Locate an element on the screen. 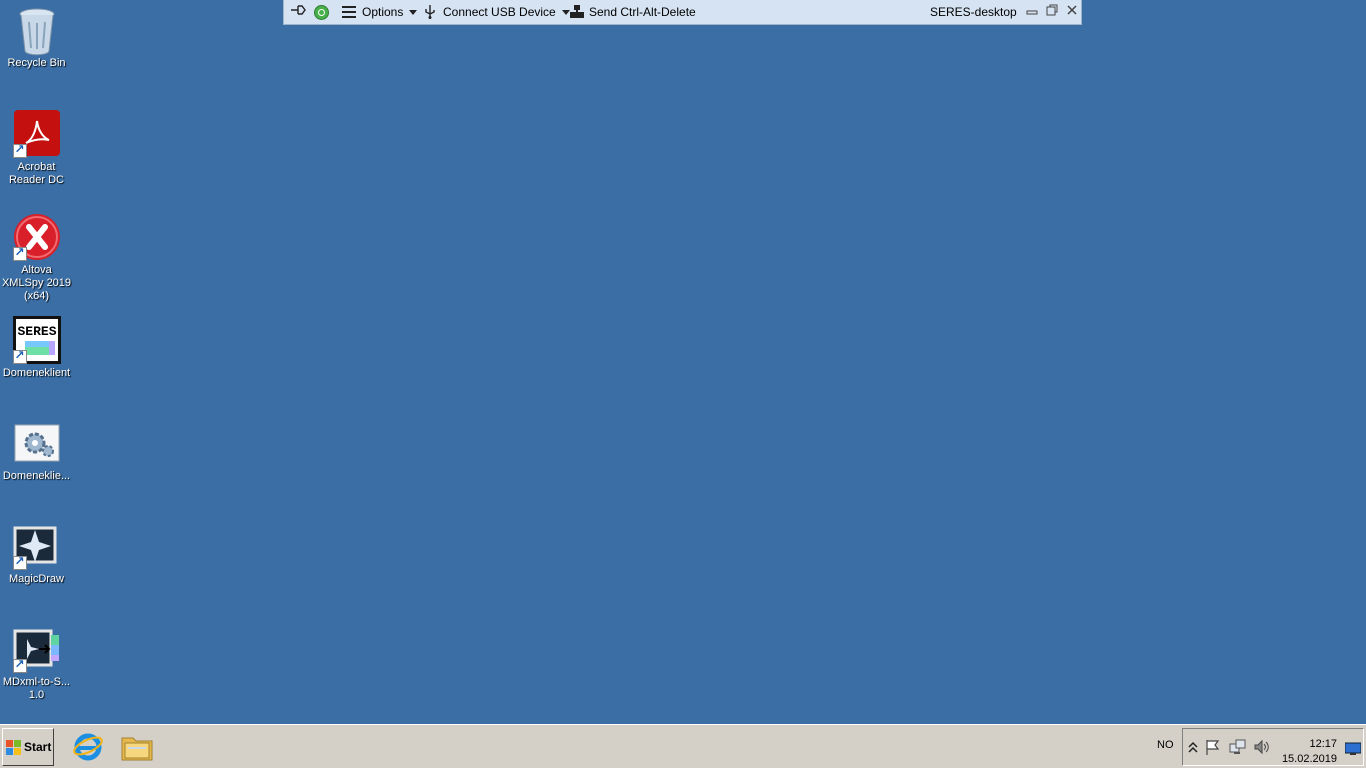  hamburger-icon is located at coordinates (349, 12).